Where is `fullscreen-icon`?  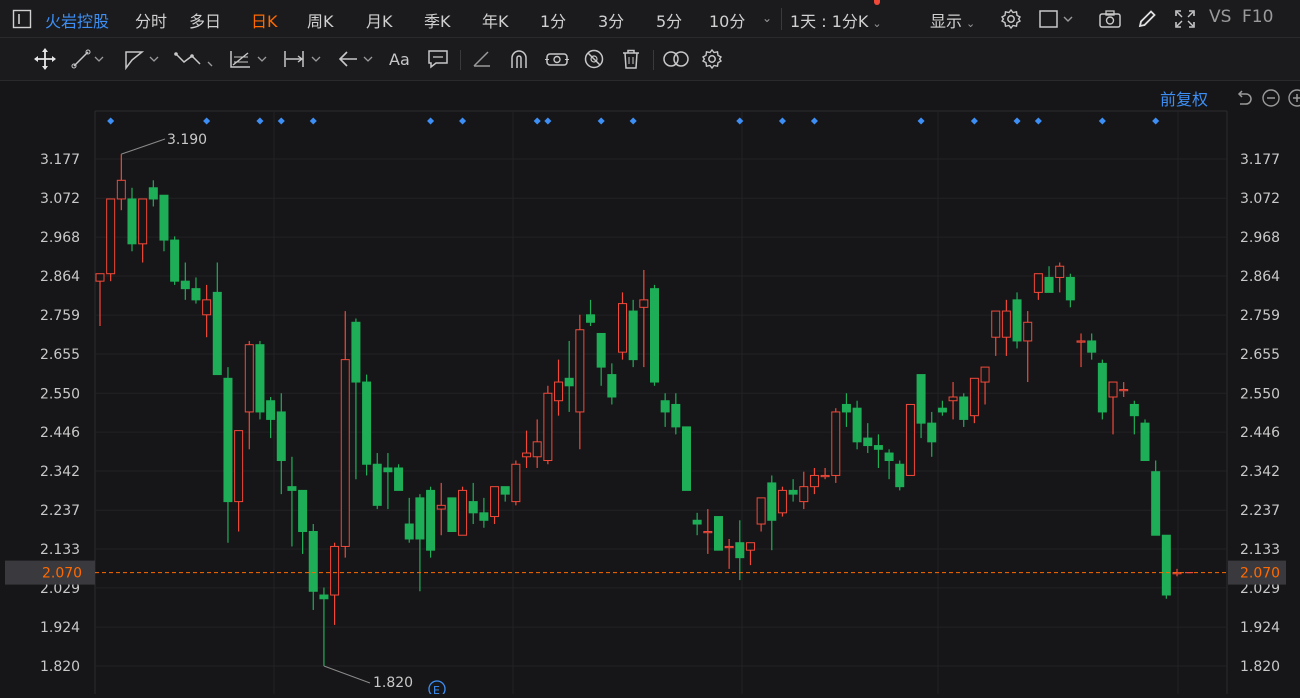
fullscreen-icon is located at coordinates (1185, 19).